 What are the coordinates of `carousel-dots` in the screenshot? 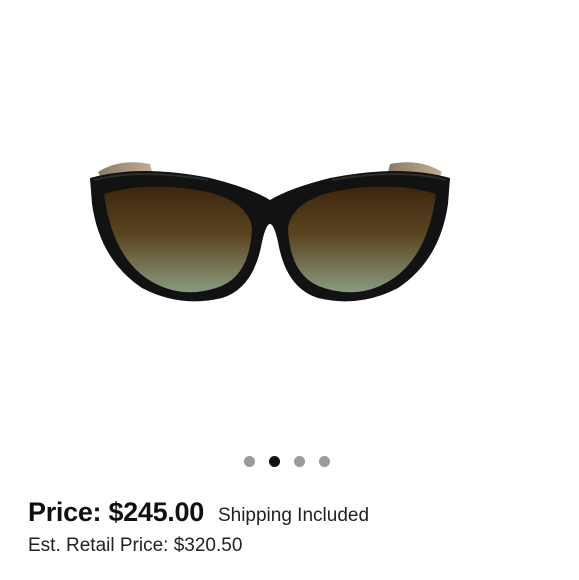 It's located at (287, 461).